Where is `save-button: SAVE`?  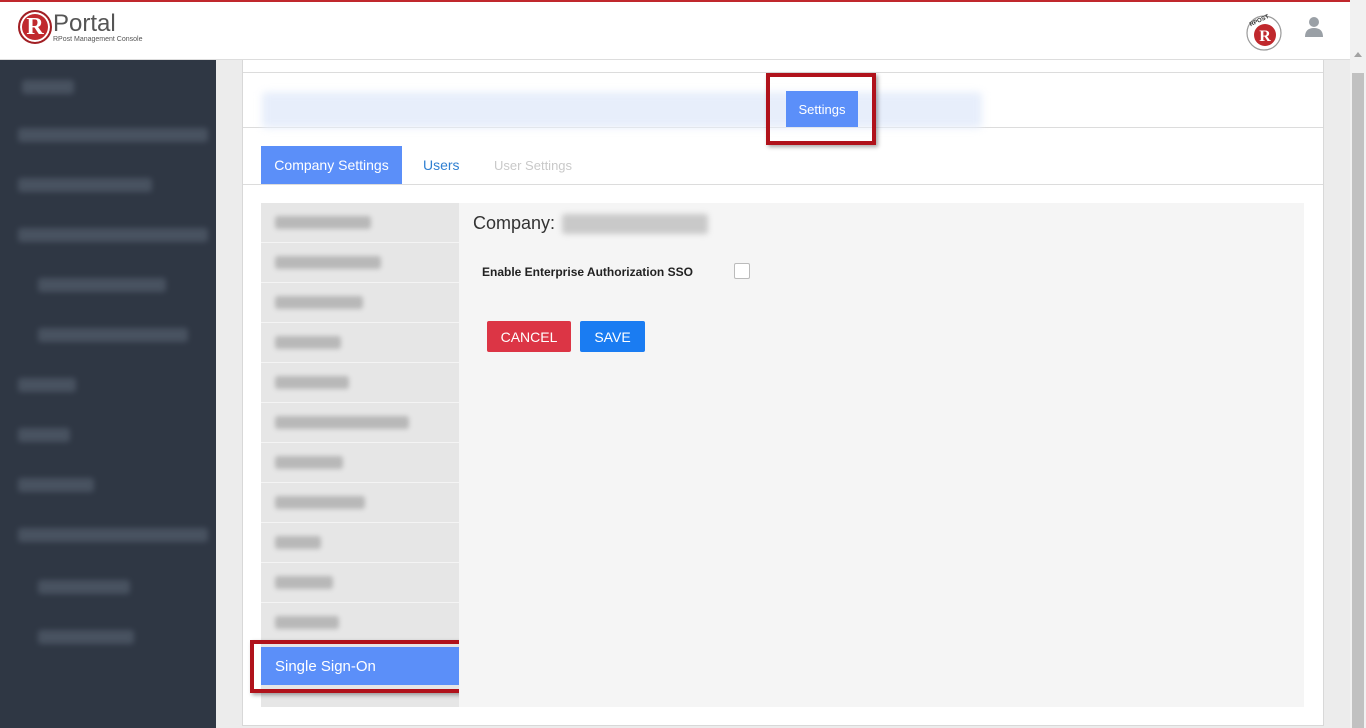 save-button: SAVE is located at coordinates (612, 336).